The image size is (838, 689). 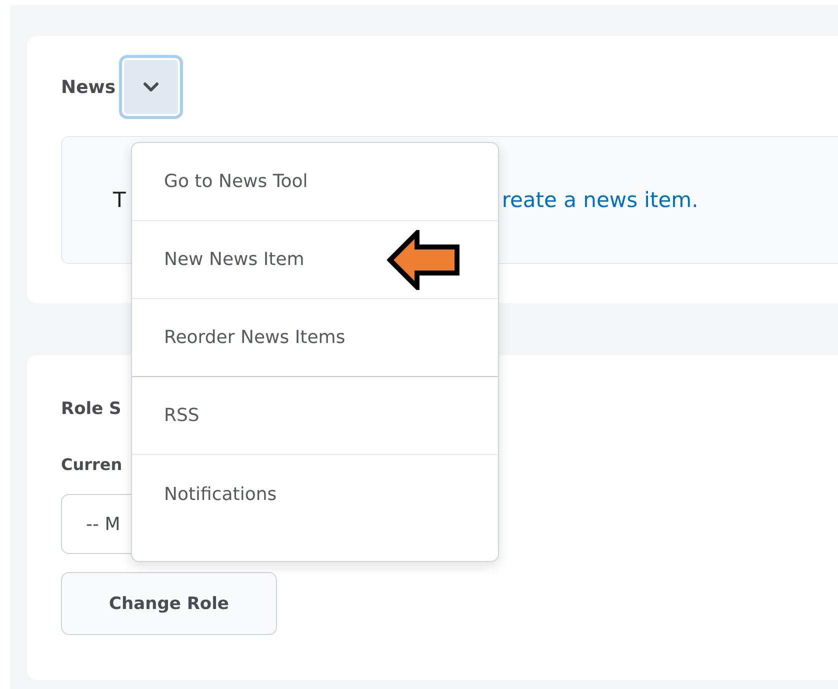 What do you see at coordinates (88, 87) in the screenshot?
I see `widget-title: News` at bounding box center [88, 87].